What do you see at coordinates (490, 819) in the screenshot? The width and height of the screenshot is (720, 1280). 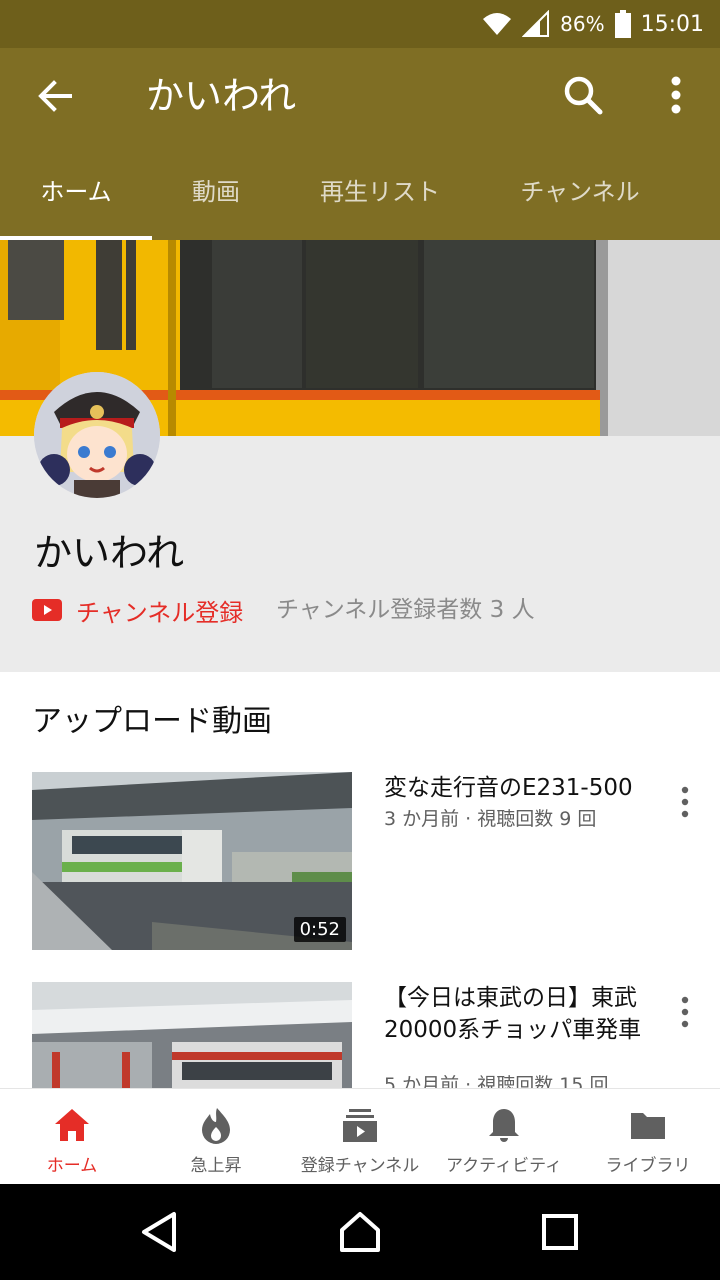 I see `video-meta: 3 か月前 · 視聴回数 9 回` at bounding box center [490, 819].